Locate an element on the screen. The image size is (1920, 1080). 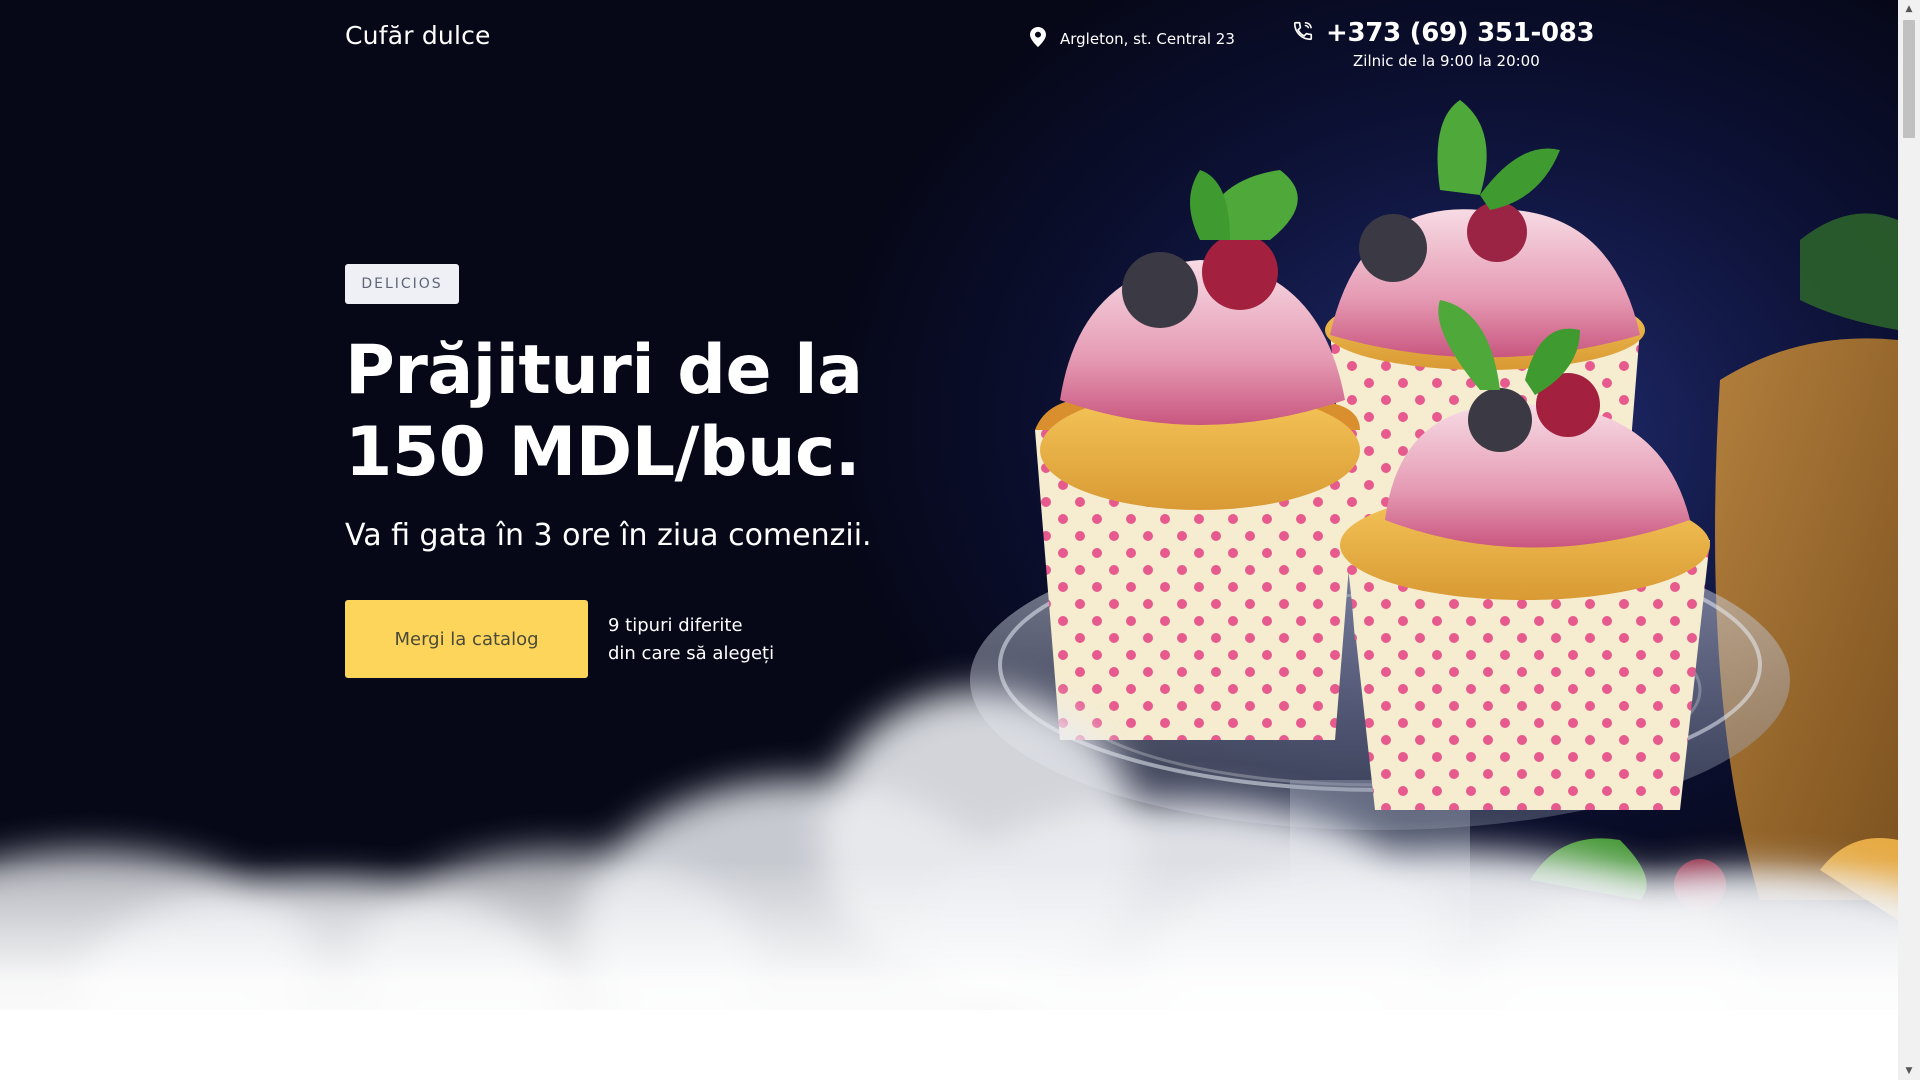
scroll-down-arrow-icon: ▼ is located at coordinates (1909, 1071).